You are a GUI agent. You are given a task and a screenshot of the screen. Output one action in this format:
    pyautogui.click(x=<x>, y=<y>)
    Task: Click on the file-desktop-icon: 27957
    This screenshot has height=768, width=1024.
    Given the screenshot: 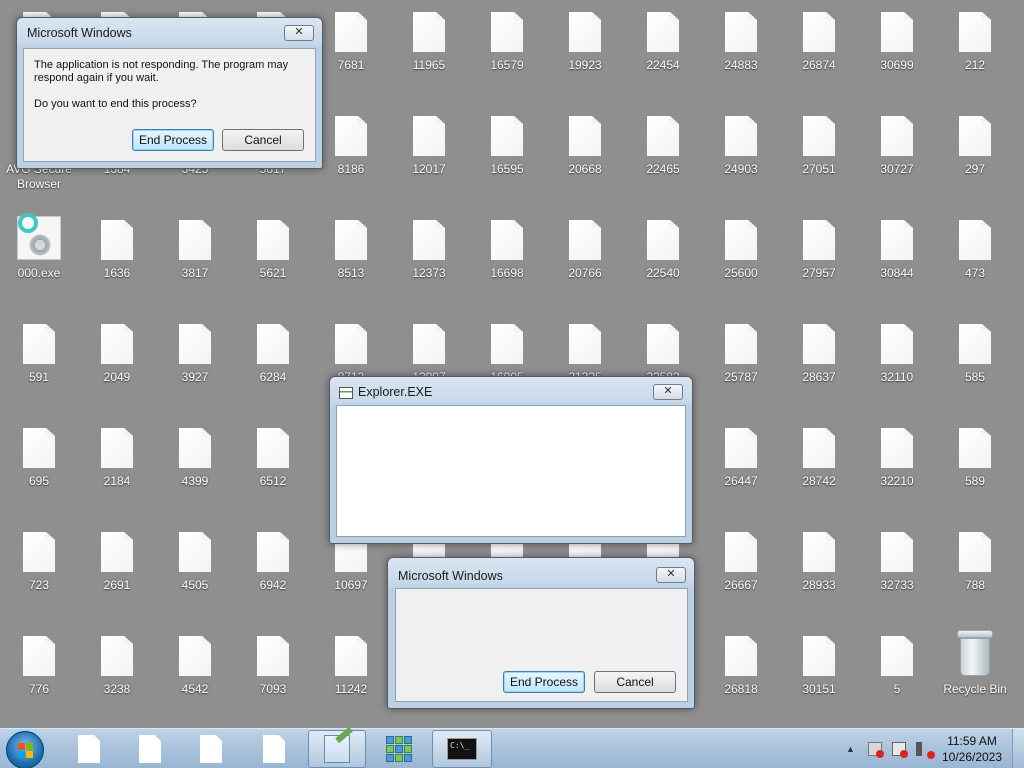 What is the action you would take?
    pyautogui.click(x=819, y=260)
    